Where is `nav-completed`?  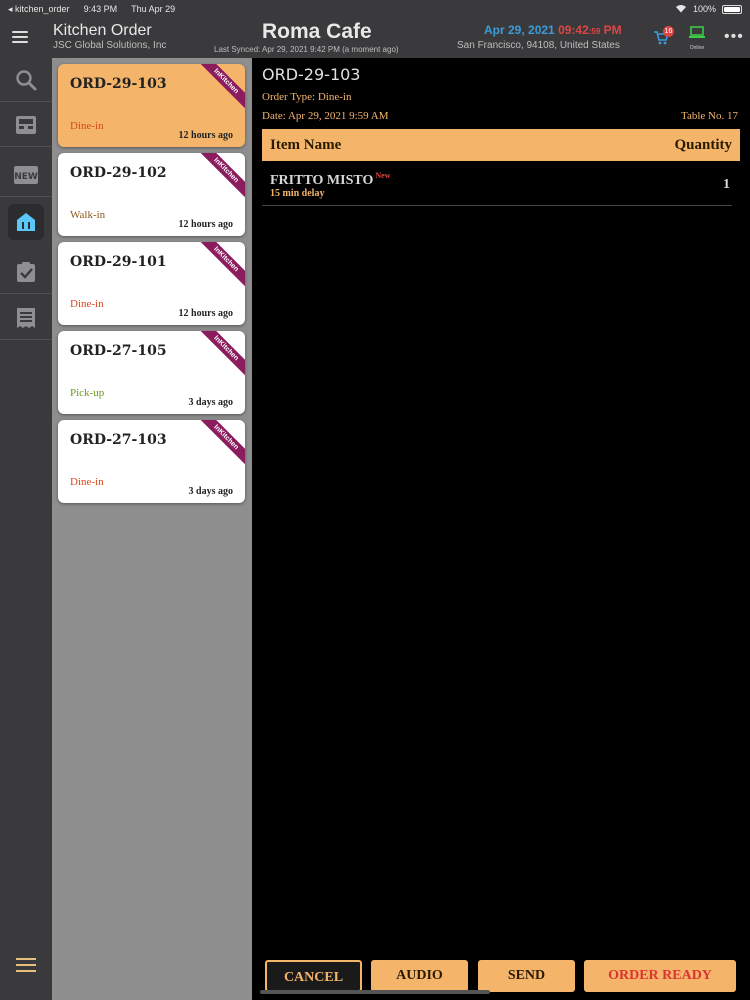
nav-completed is located at coordinates (26, 272).